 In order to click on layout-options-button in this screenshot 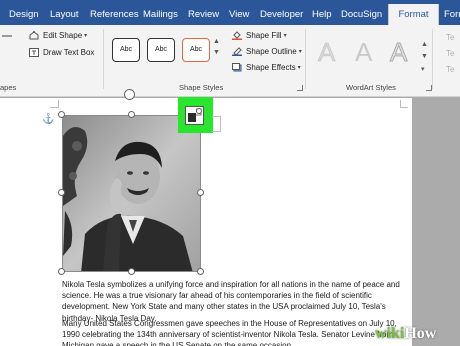, I will do `click(194, 115)`.